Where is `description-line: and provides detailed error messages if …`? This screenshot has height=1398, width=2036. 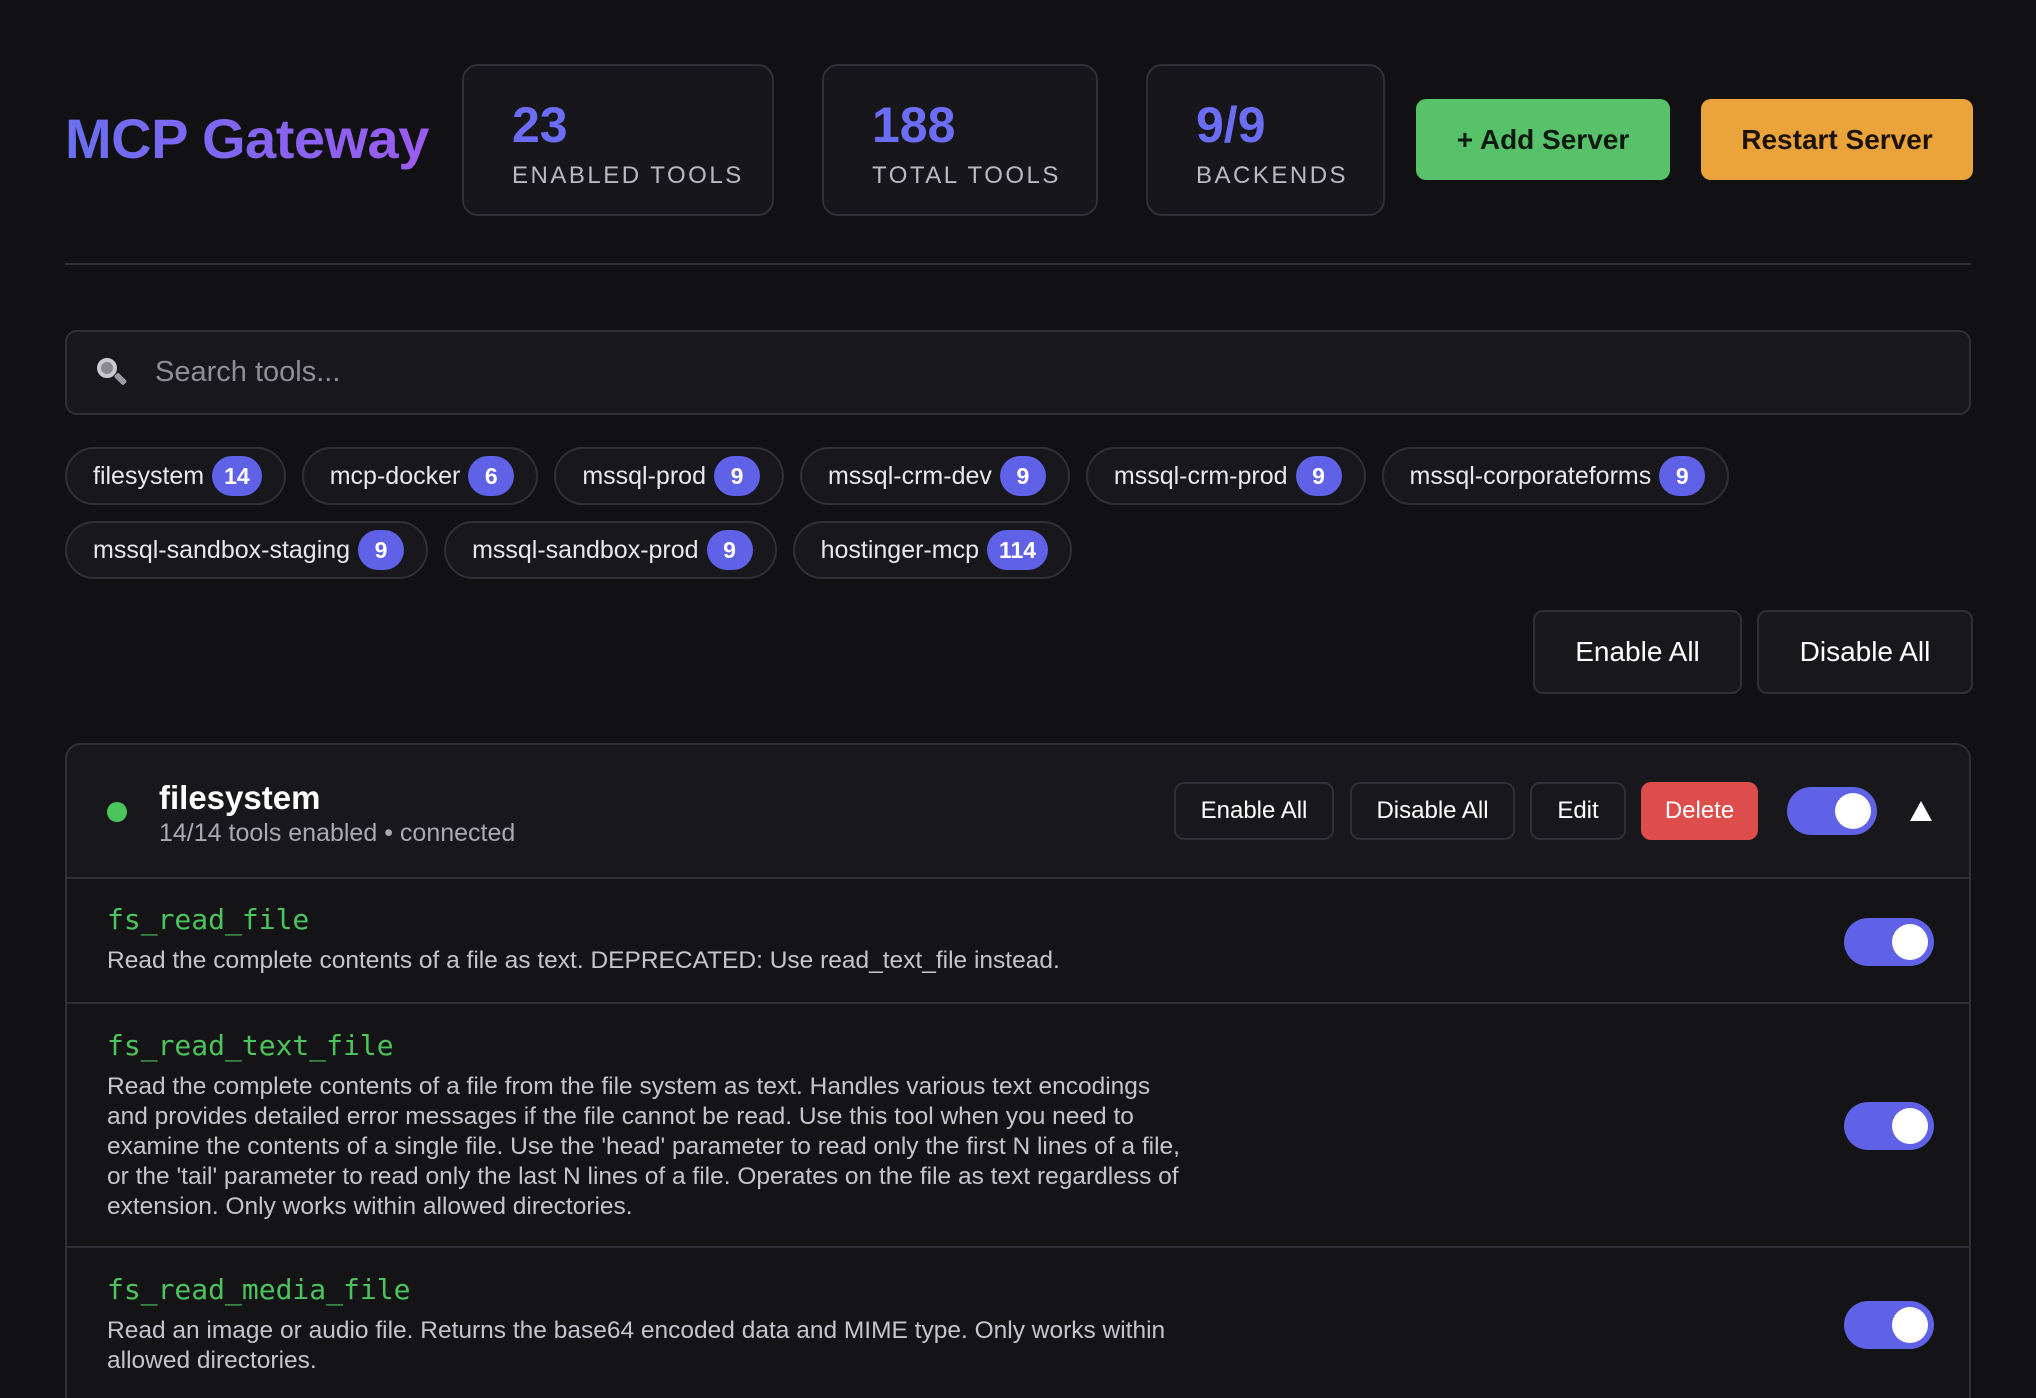 description-line: and provides detailed error messages if … is located at coordinates (620, 1116).